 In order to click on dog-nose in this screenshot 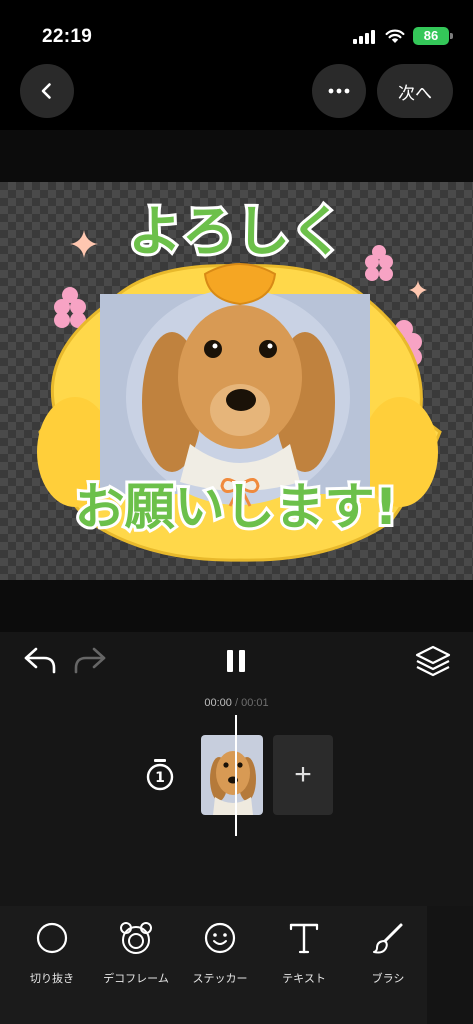, I will do `click(241, 400)`.